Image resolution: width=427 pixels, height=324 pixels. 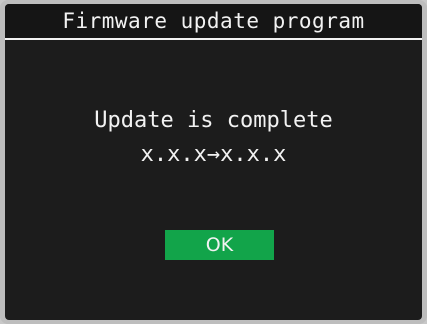 What do you see at coordinates (213, 154) in the screenshot?
I see `version-change-text: x.x.x→x.x.x` at bounding box center [213, 154].